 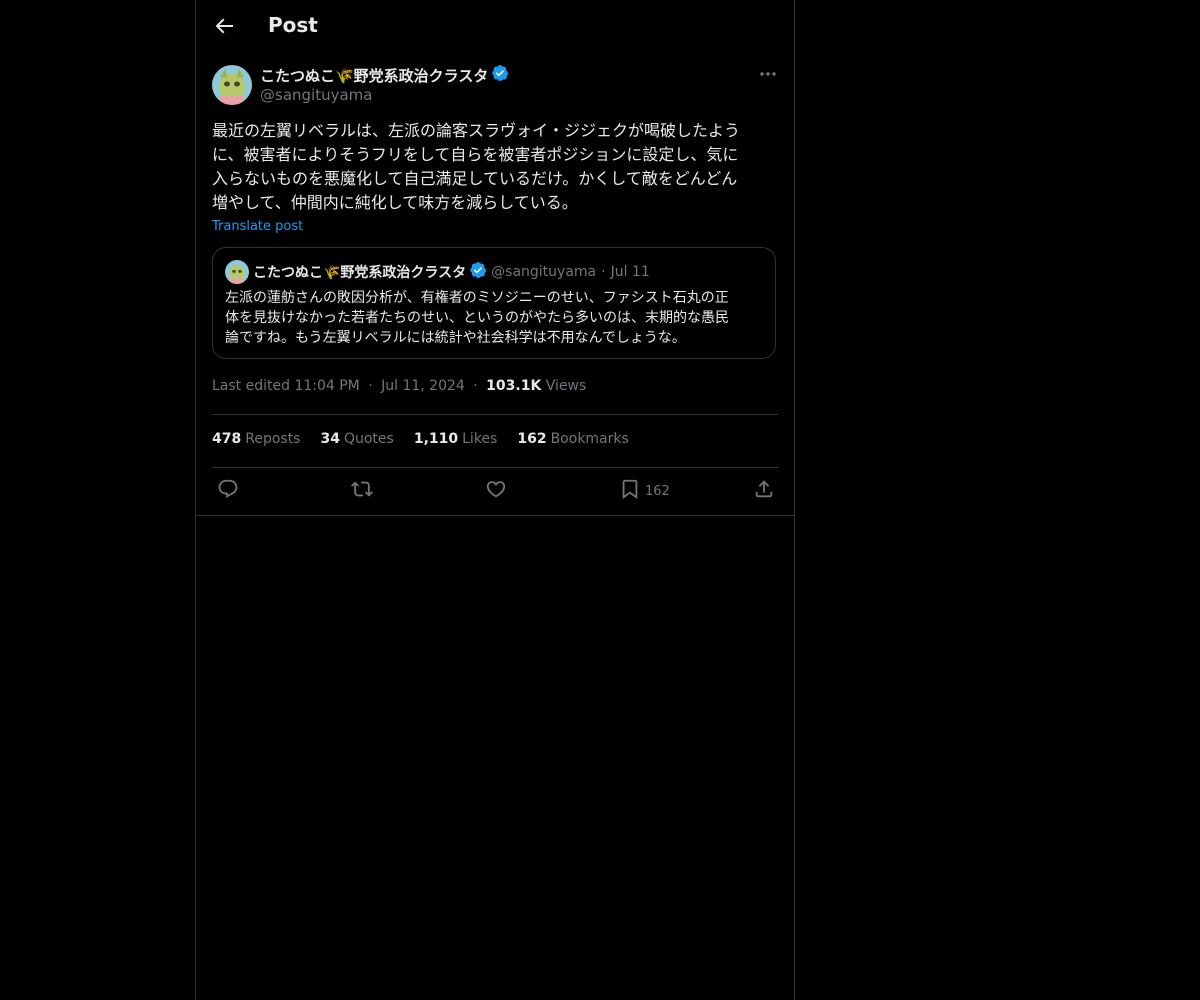 What do you see at coordinates (476, 130) in the screenshot?
I see `post-text-line: 最近の左翼リベラルは、左派の論客スラヴォイ・ジジェクが喝破したよう` at bounding box center [476, 130].